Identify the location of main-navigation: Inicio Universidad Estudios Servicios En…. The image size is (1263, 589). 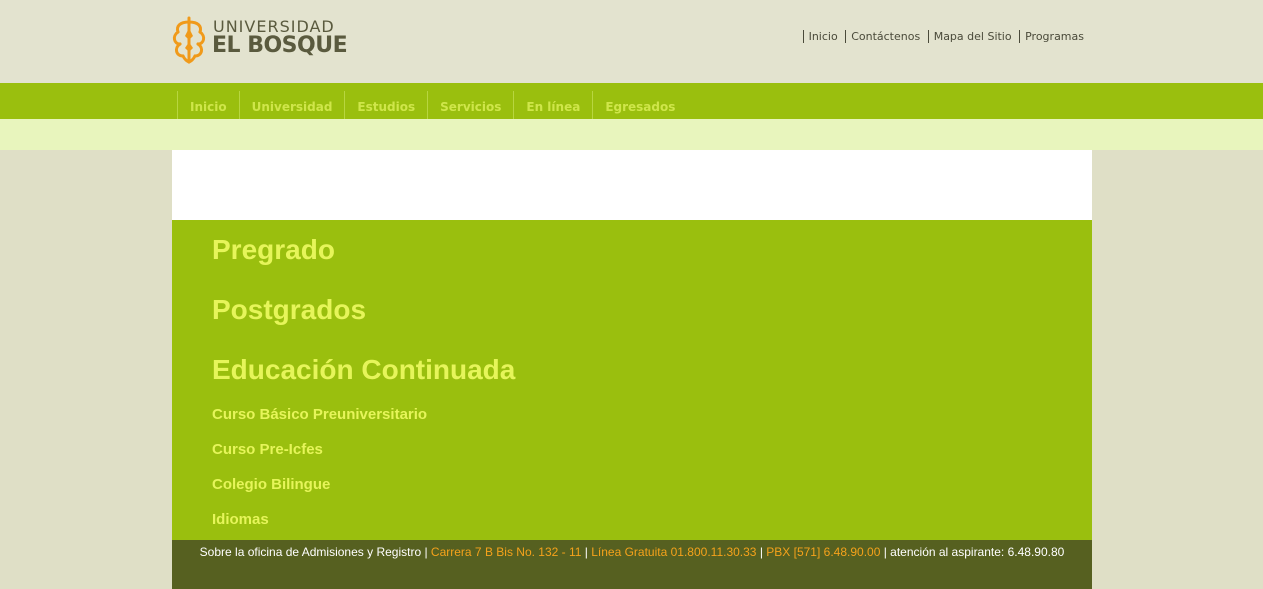
(631, 101).